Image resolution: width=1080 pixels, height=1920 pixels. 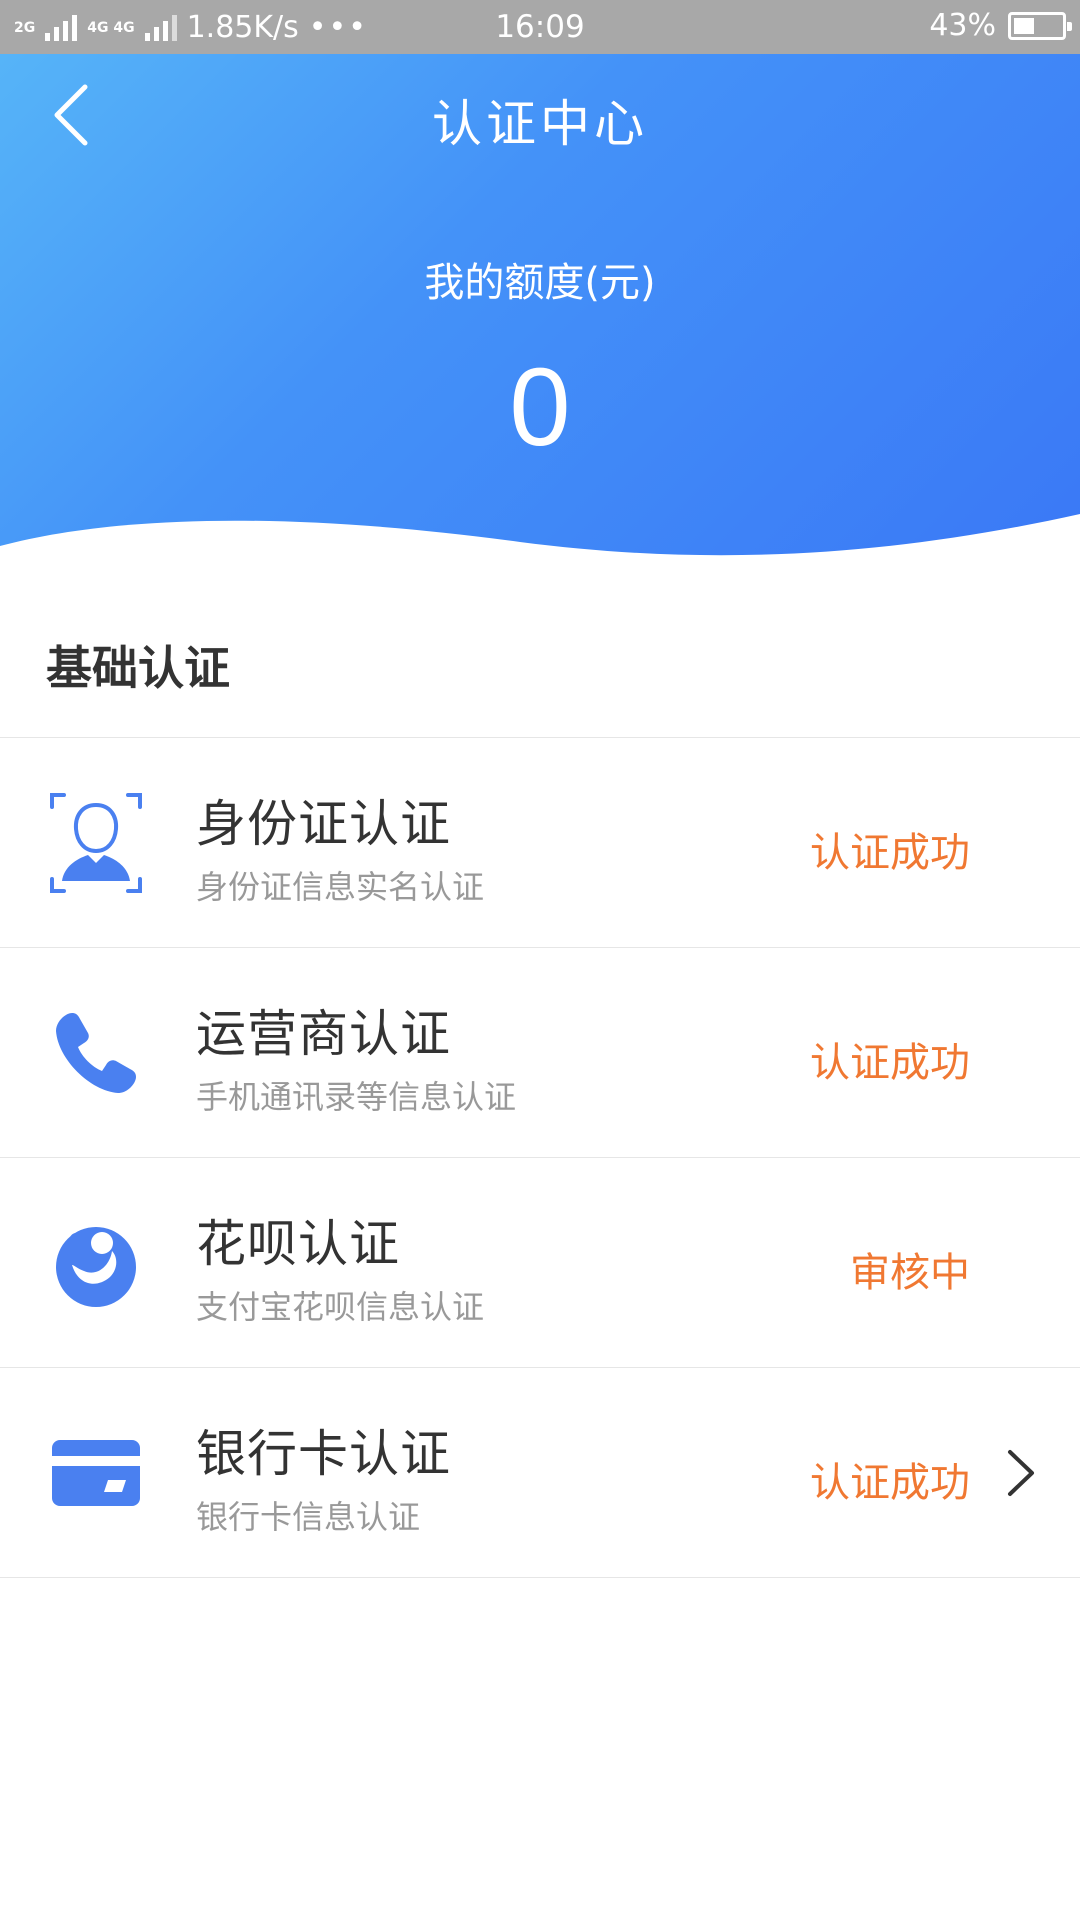 What do you see at coordinates (540, 407) in the screenshot?
I see `quota-value: 0` at bounding box center [540, 407].